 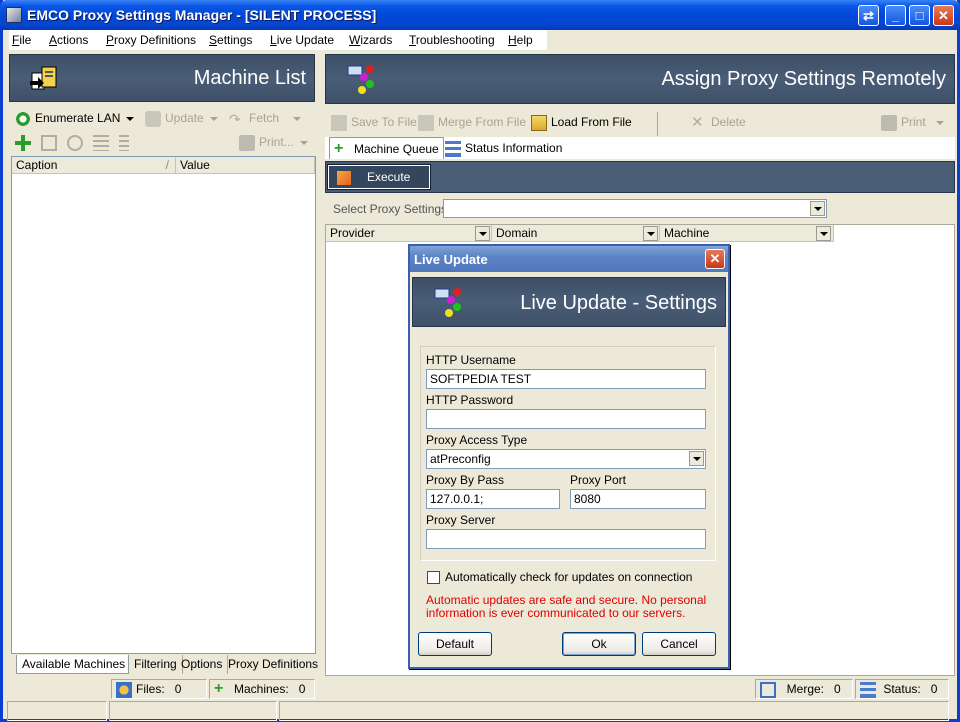 I want to click on select-proxy-settings-label: Select Proxy Settings :, so click(x=393, y=209).